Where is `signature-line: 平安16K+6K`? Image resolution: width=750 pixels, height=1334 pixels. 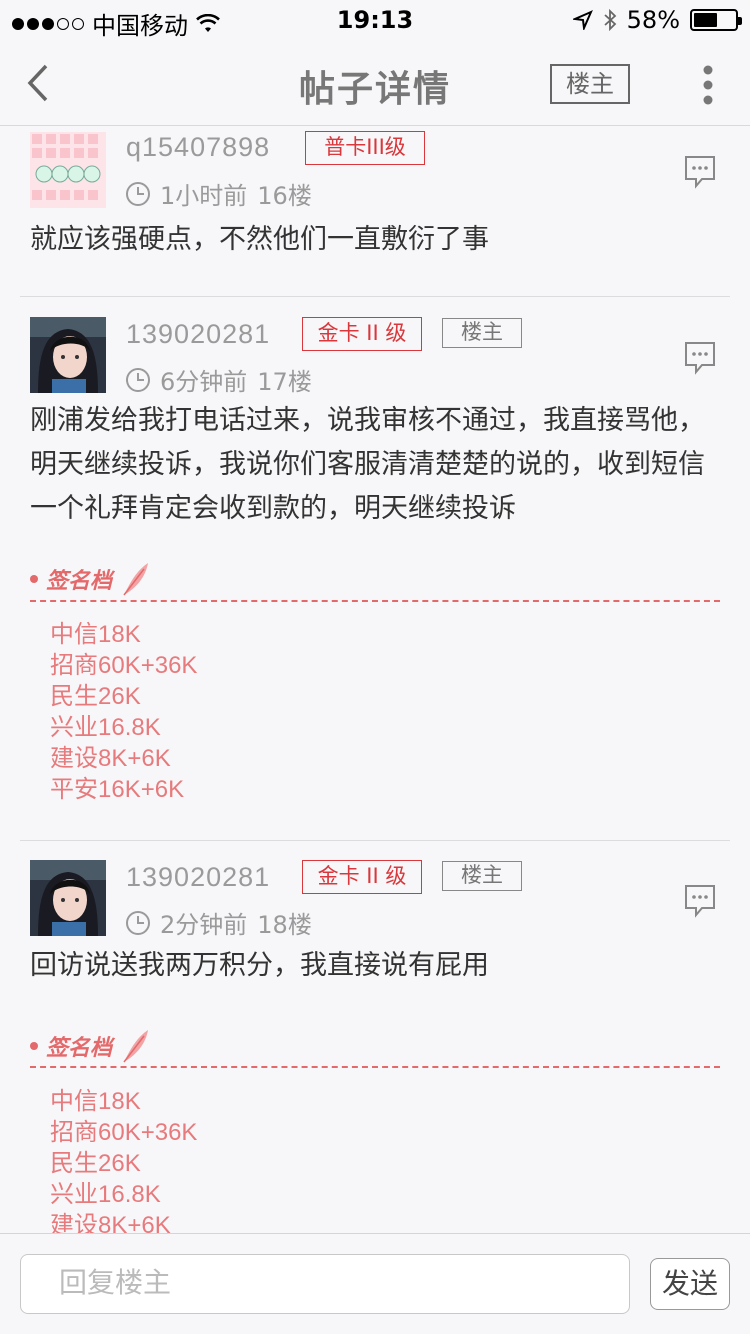 signature-line: 平安16K+6K is located at coordinates (117, 789).